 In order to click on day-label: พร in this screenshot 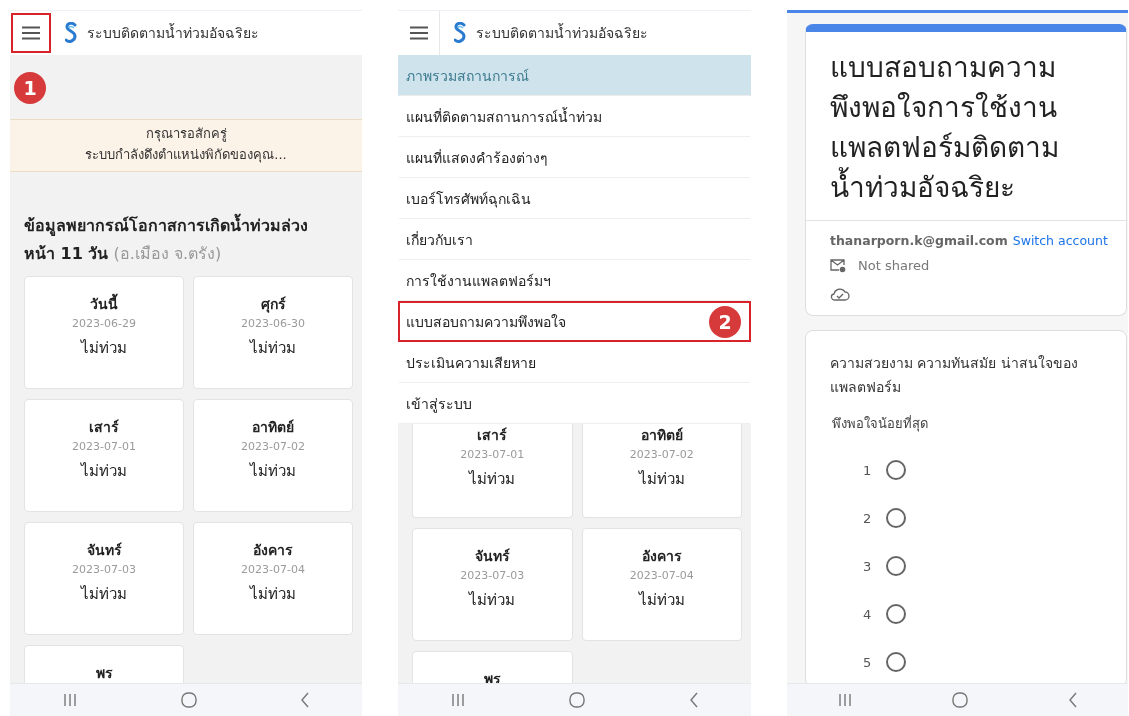, I will do `click(104, 673)`.